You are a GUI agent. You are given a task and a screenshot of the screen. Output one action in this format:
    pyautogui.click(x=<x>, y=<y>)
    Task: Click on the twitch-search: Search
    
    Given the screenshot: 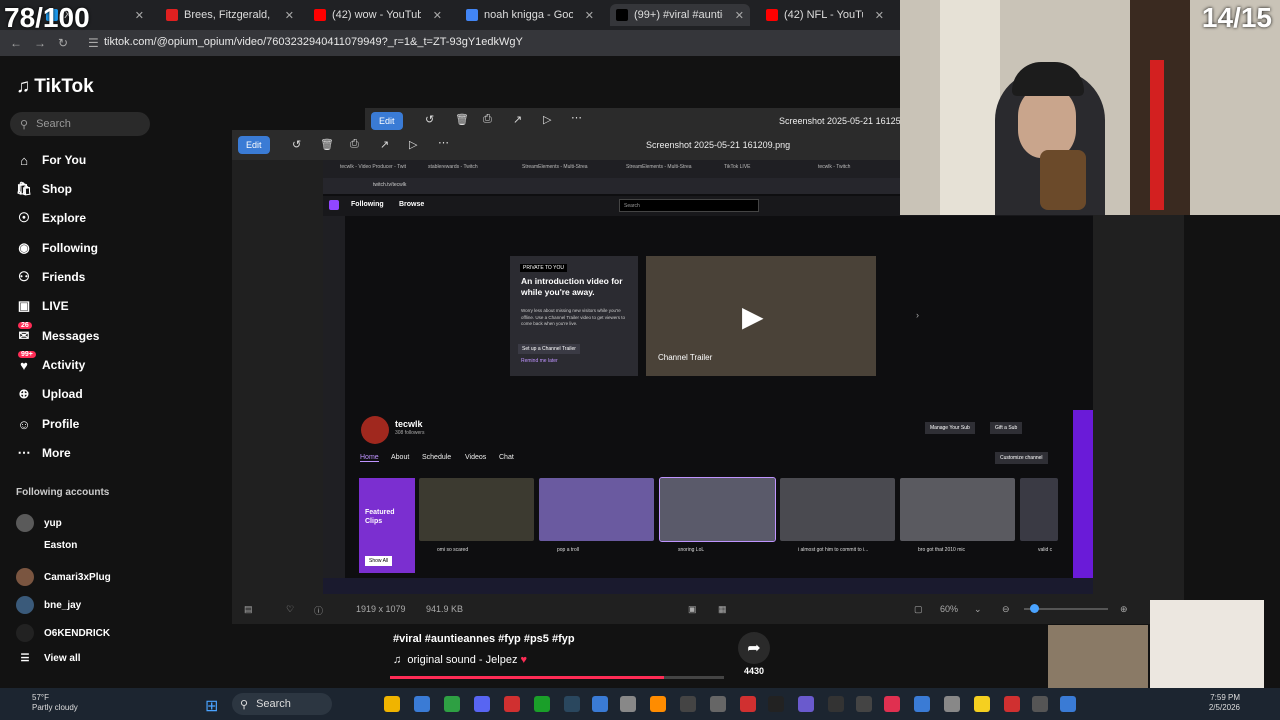 What is the action you would take?
    pyautogui.click(x=689, y=205)
    